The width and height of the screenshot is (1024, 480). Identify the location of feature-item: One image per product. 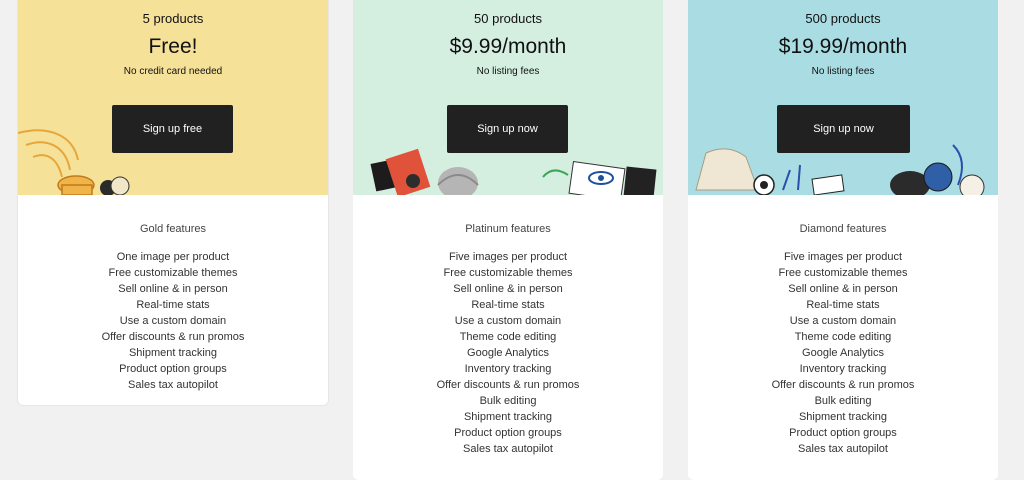
(173, 257).